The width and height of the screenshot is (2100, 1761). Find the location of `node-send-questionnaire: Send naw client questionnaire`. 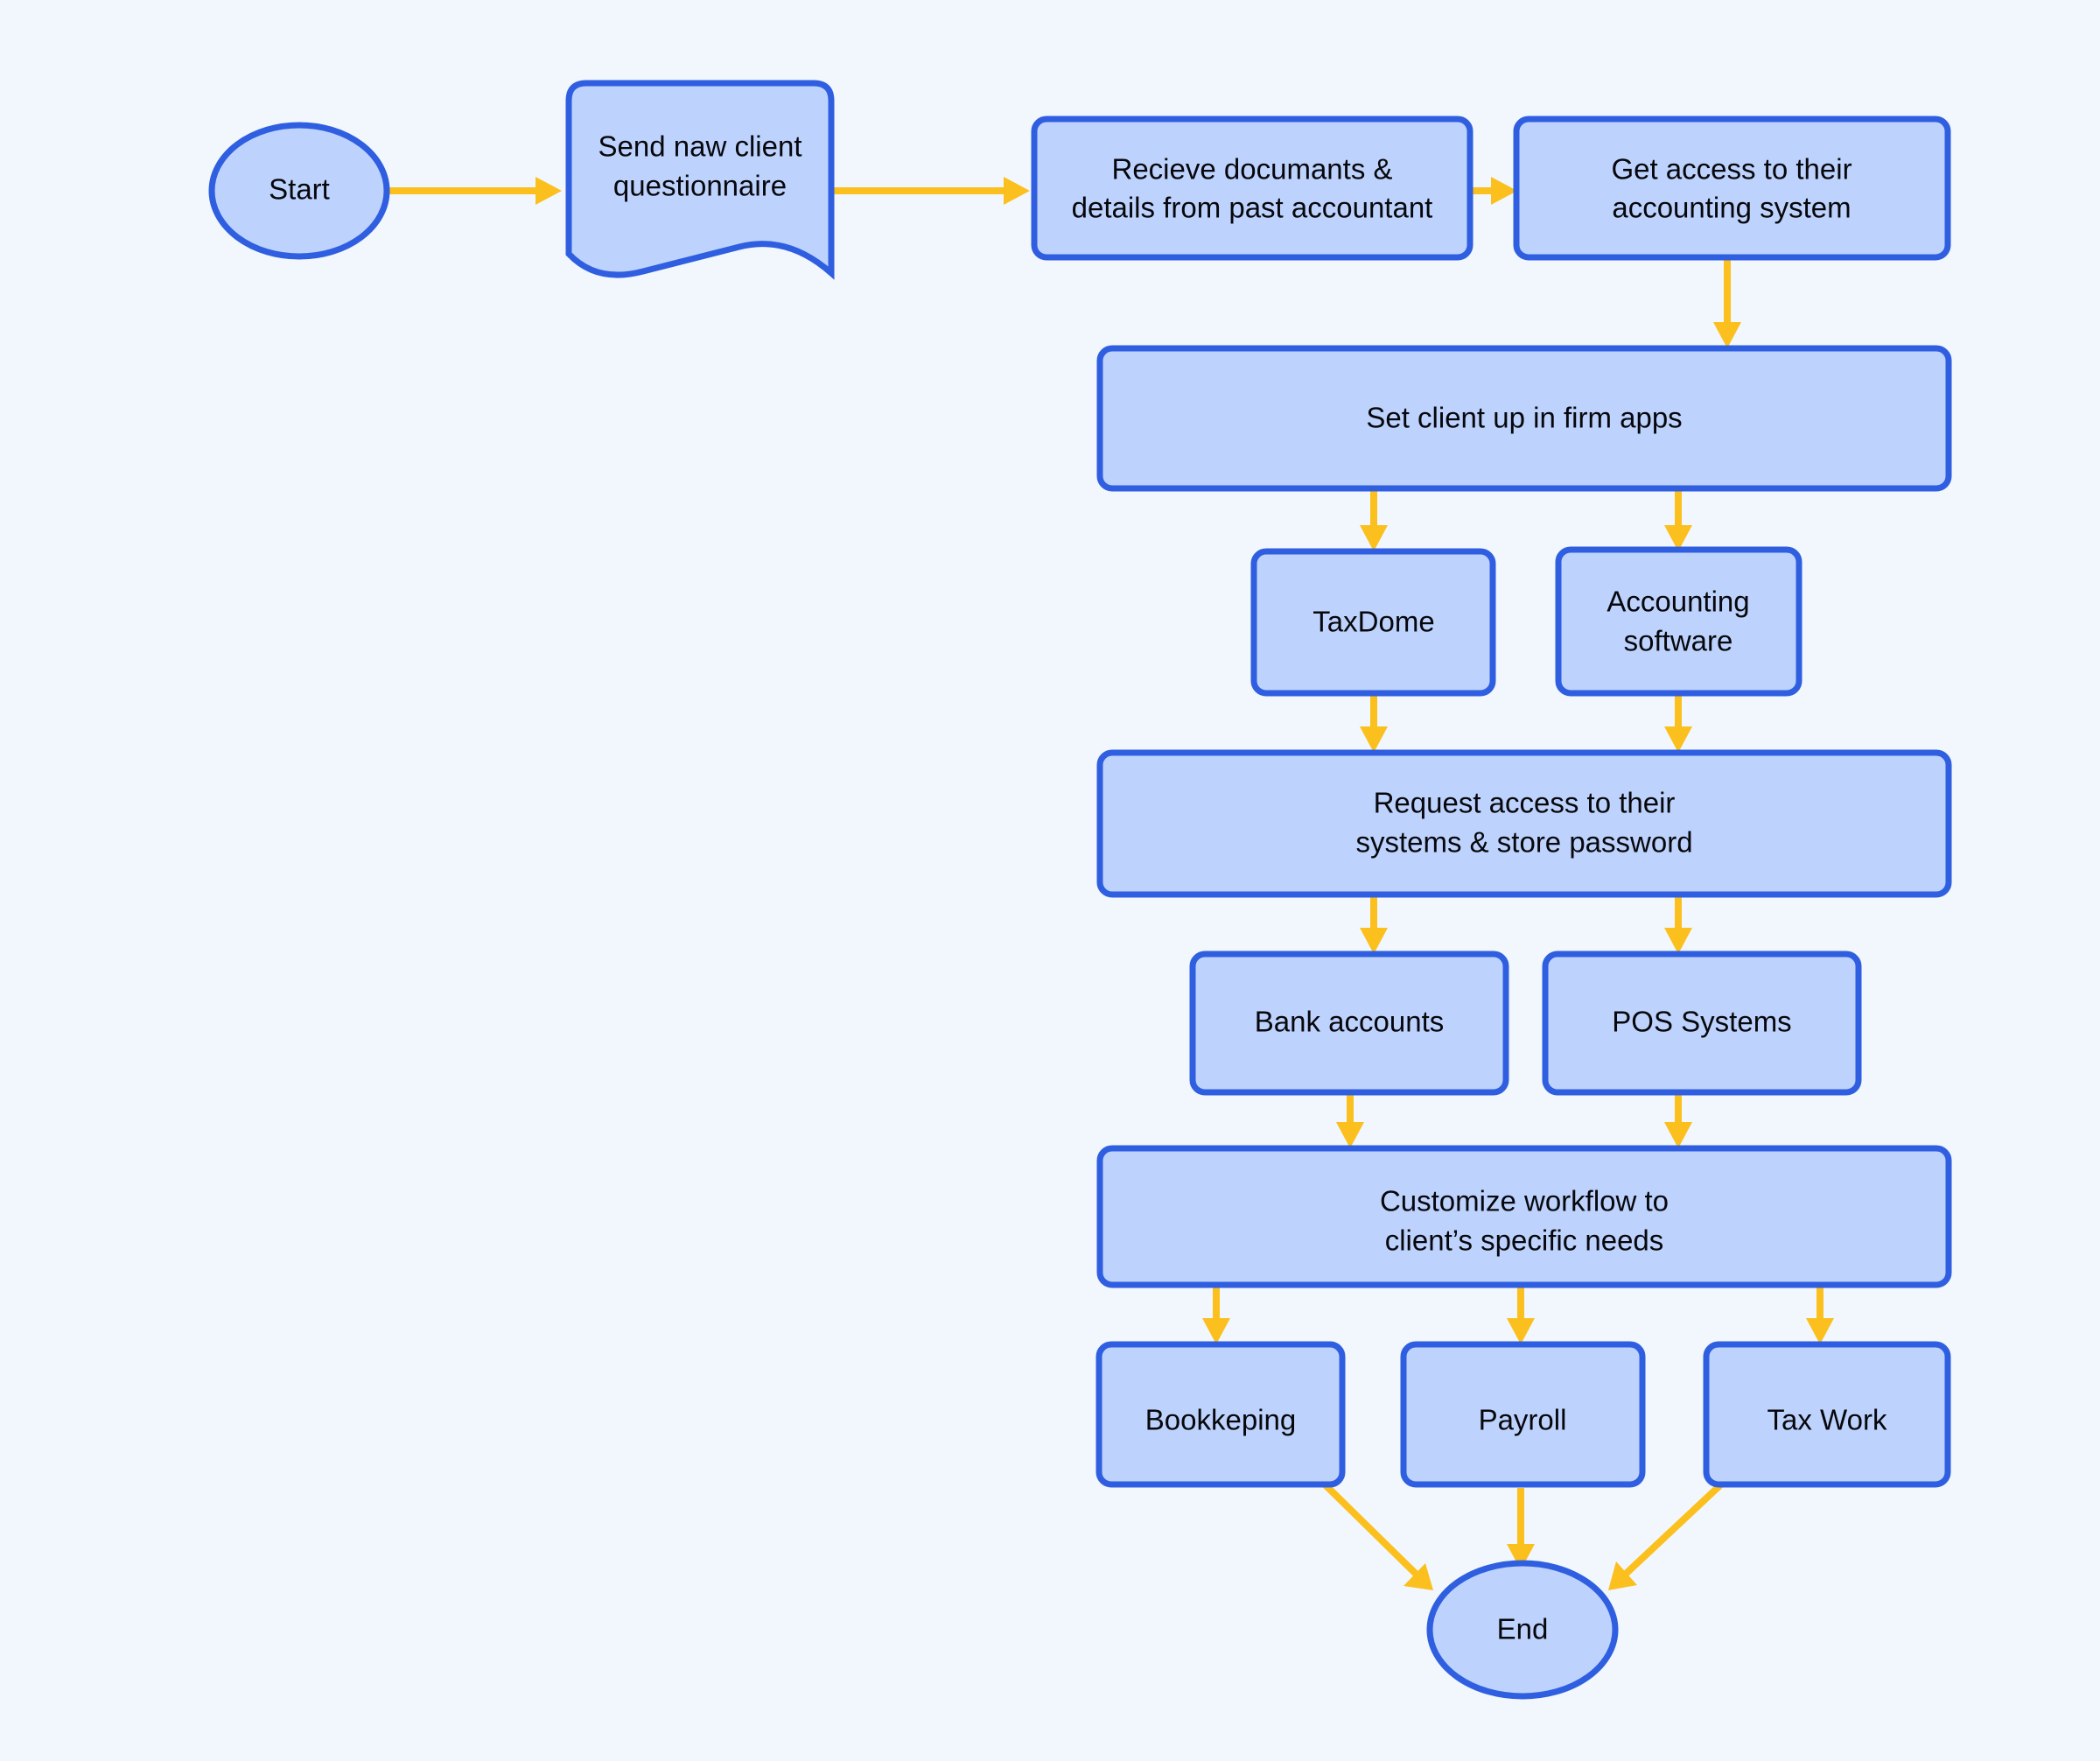

node-send-questionnaire: Send naw client questionnaire is located at coordinates (700, 180).